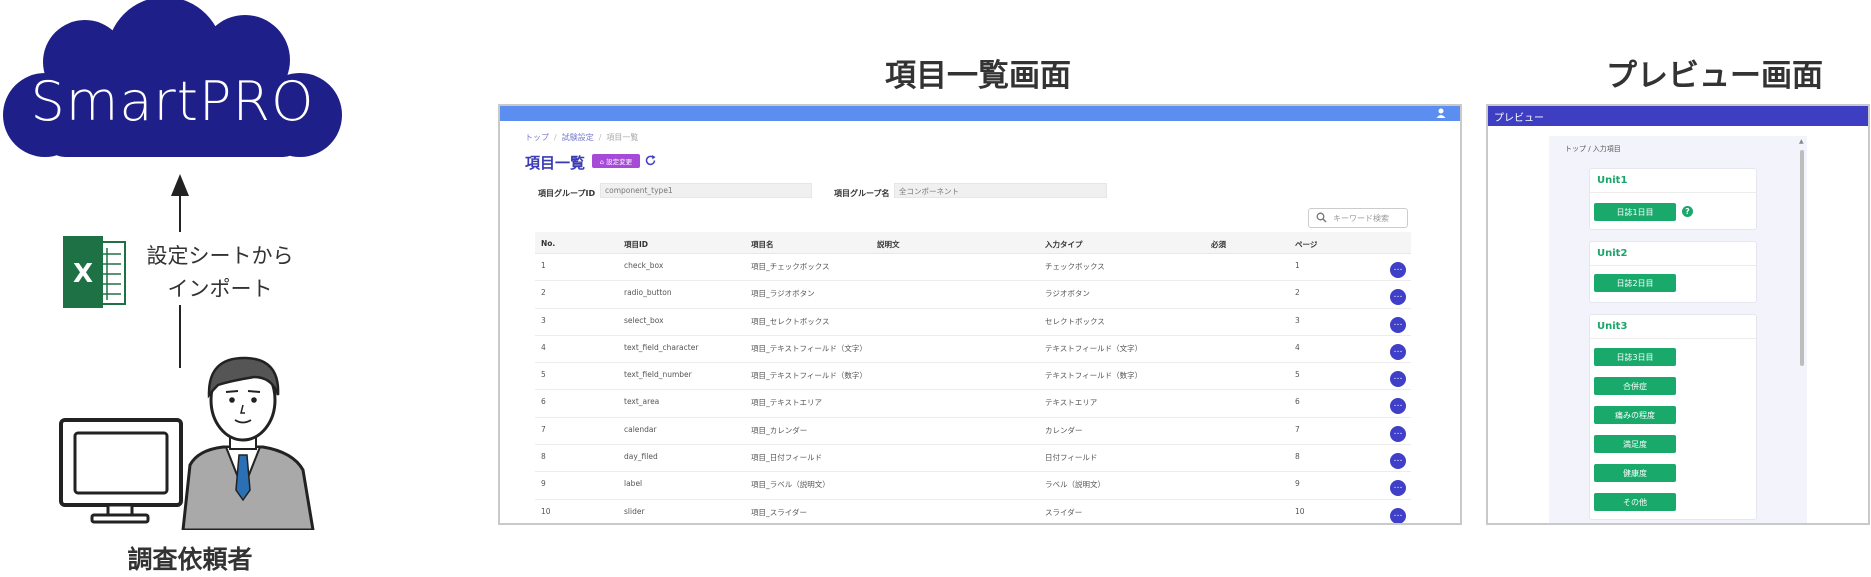  Describe the element at coordinates (1635, 444) in the screenshot. I see `unit-button: 満足度` at that location.